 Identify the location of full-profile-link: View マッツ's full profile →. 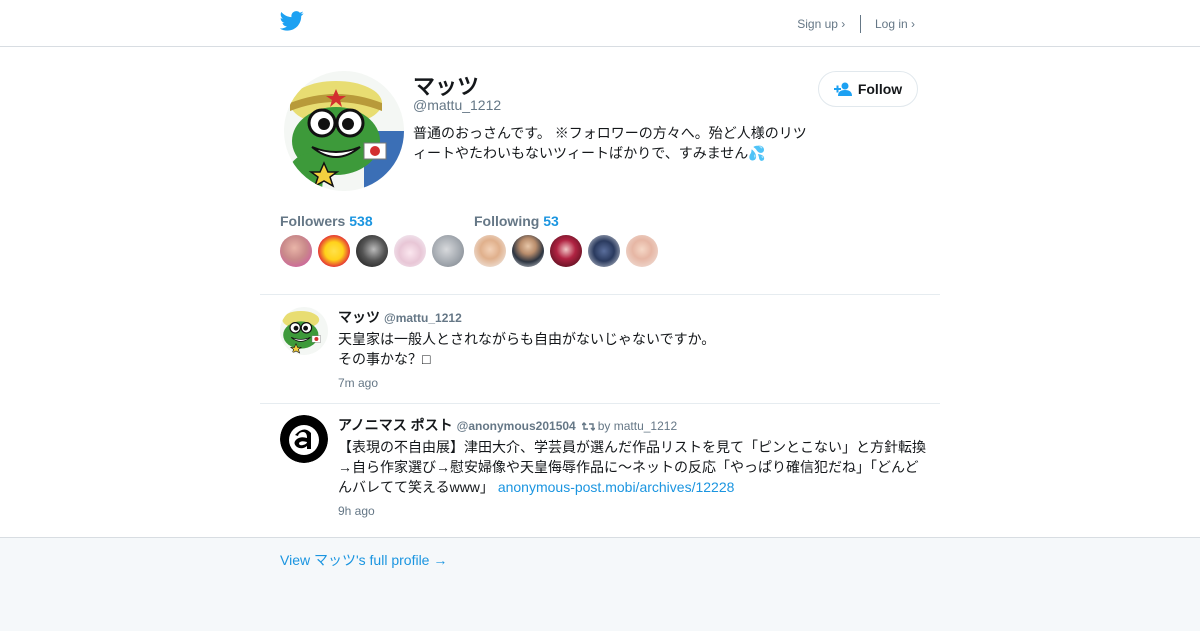
(363, 560).